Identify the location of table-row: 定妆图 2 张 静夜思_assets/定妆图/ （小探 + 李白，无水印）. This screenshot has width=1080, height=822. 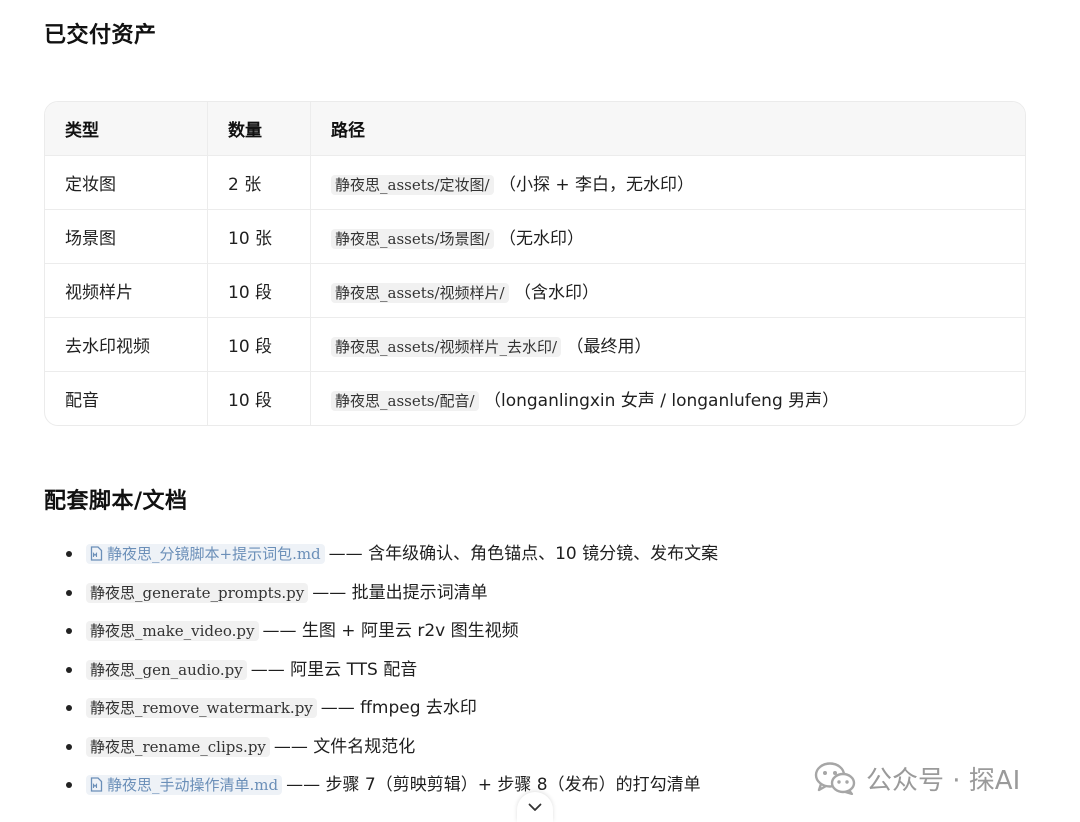
(535, 182).